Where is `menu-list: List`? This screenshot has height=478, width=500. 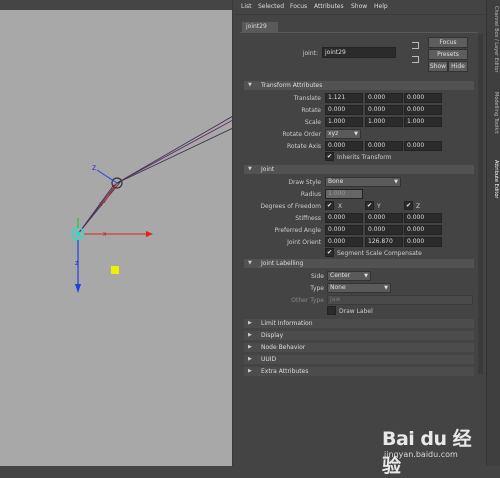
menu-list: List is located at coordinates (246, 6).